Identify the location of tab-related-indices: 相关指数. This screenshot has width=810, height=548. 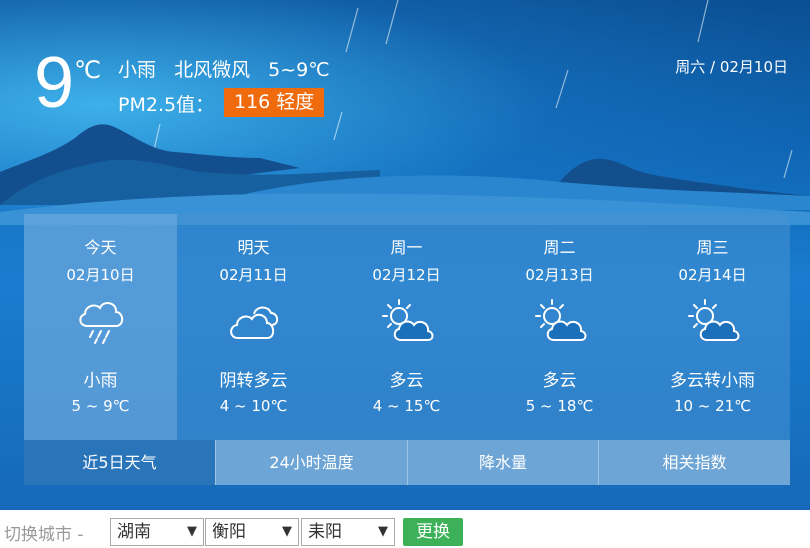
(694, 462).